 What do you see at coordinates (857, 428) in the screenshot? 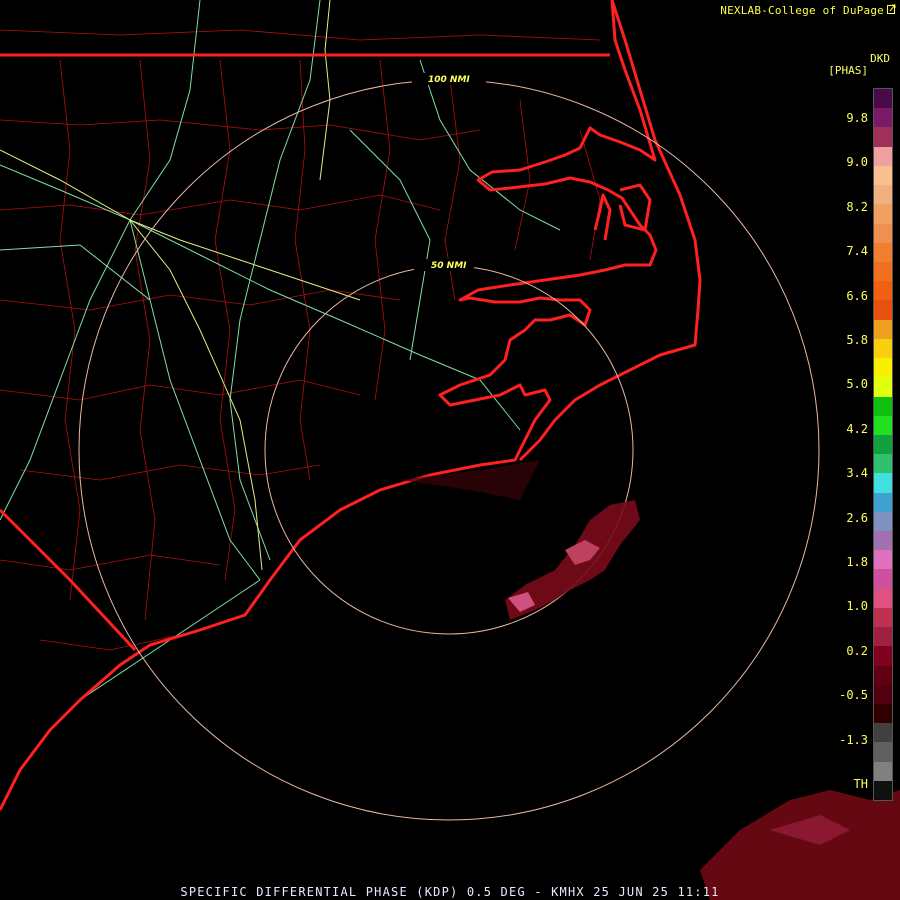
I see `scale-label: 4.2` at bounding box center [857, 428].